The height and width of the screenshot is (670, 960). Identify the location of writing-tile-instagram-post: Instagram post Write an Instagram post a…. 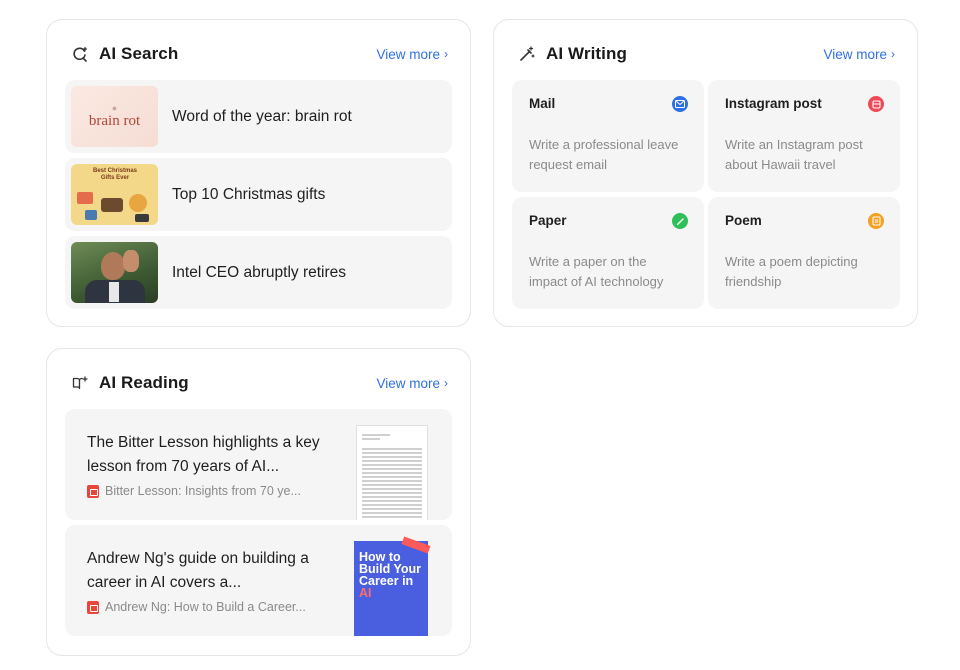
(804, 136).